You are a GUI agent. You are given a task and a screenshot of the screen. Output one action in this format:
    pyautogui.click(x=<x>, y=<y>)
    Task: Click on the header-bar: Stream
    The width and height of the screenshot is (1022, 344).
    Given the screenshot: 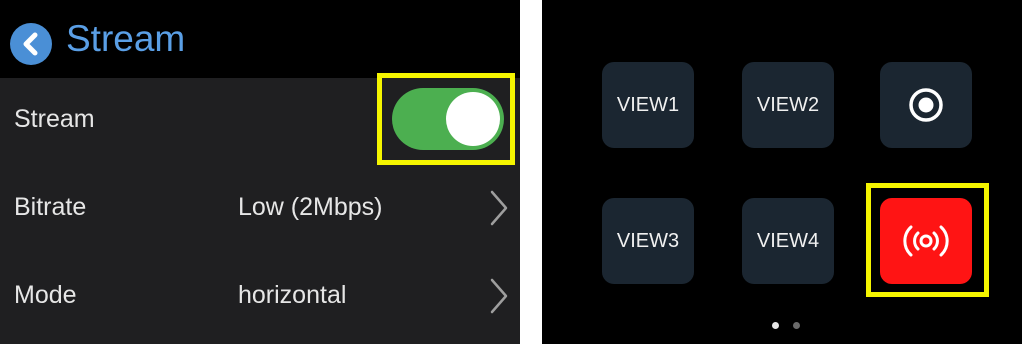 What is the action you would take?
    pyautogui.click(x=260, y=39)
    